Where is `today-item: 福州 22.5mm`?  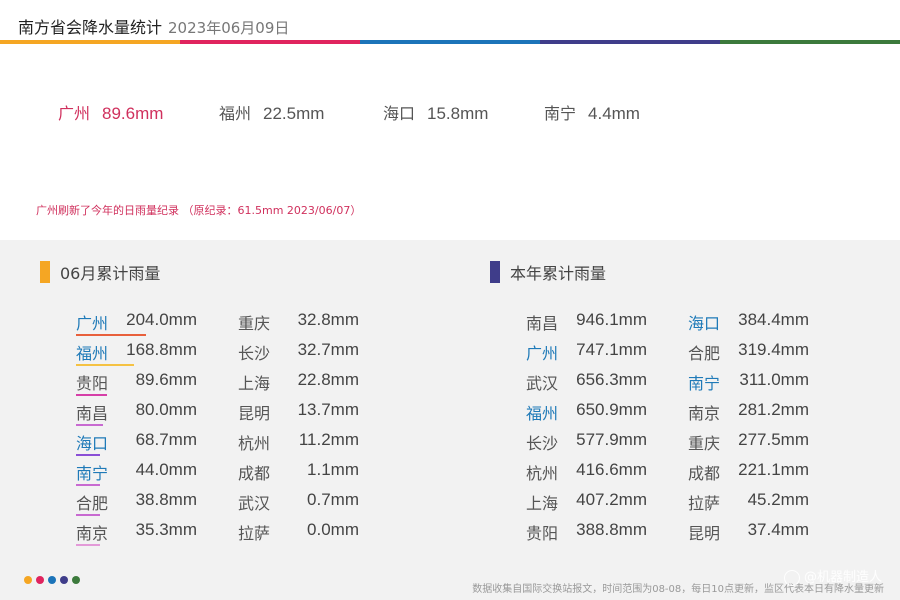 today-item: 福州 22.5mm is located at coordinates (271, 112).